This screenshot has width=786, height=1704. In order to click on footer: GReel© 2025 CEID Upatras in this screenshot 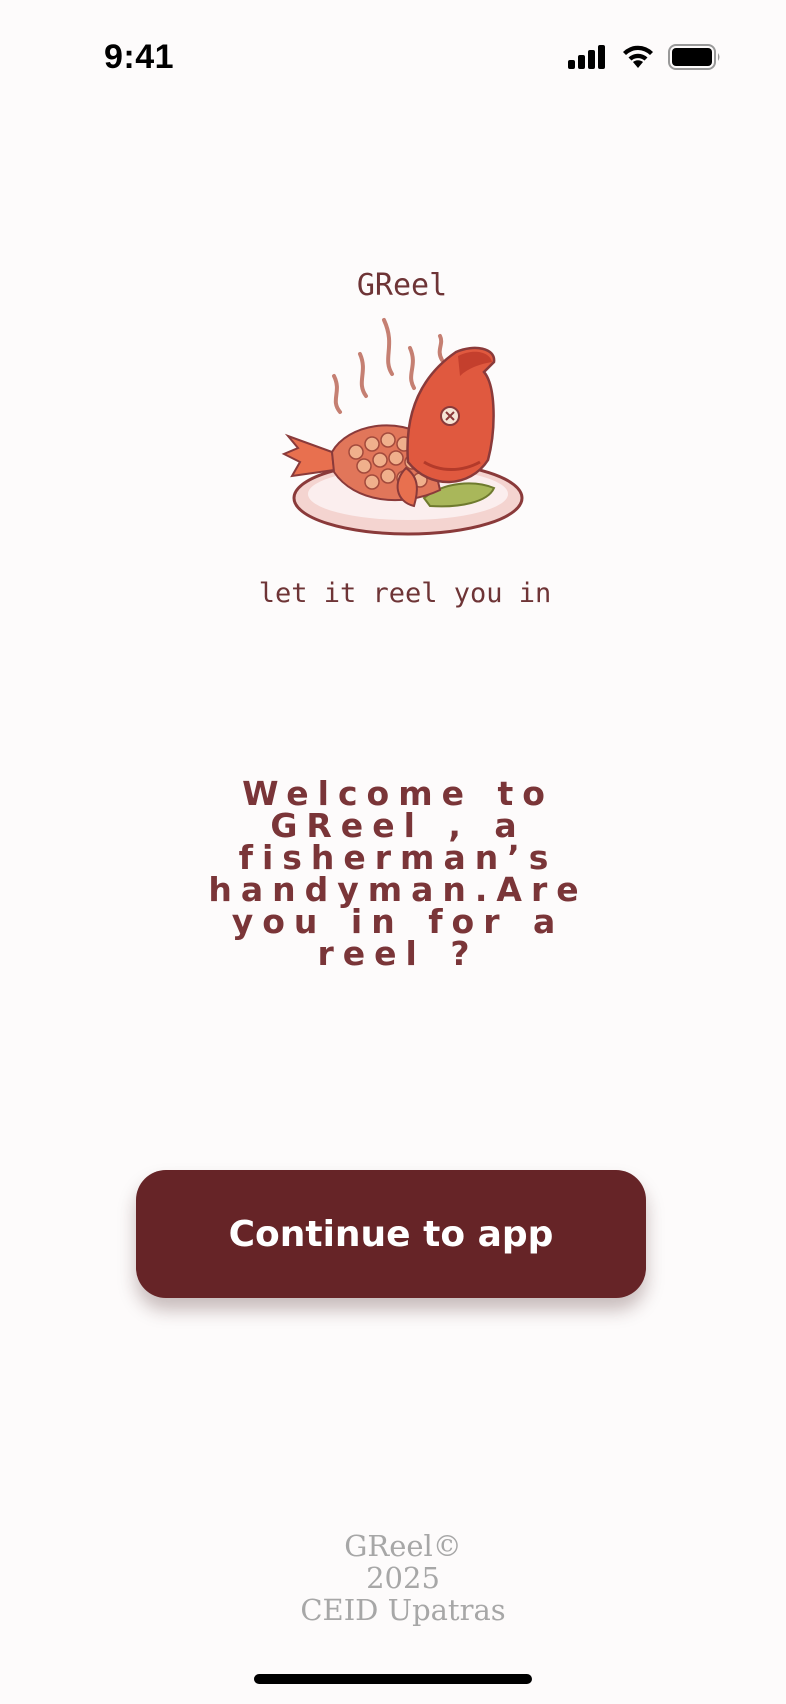, I will do `click(393, 1578)`.